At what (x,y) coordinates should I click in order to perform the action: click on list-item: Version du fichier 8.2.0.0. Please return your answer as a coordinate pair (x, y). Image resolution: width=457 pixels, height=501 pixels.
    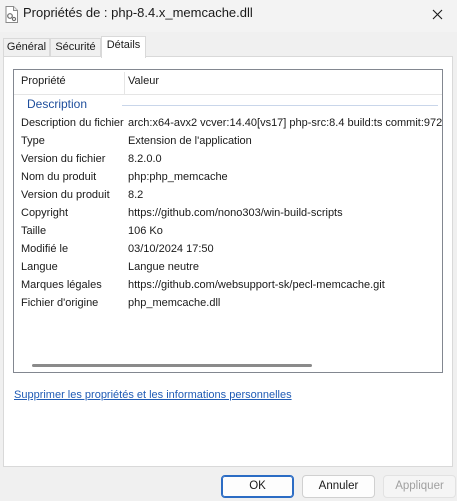
    Looking at the image, I should click on (228, 160).